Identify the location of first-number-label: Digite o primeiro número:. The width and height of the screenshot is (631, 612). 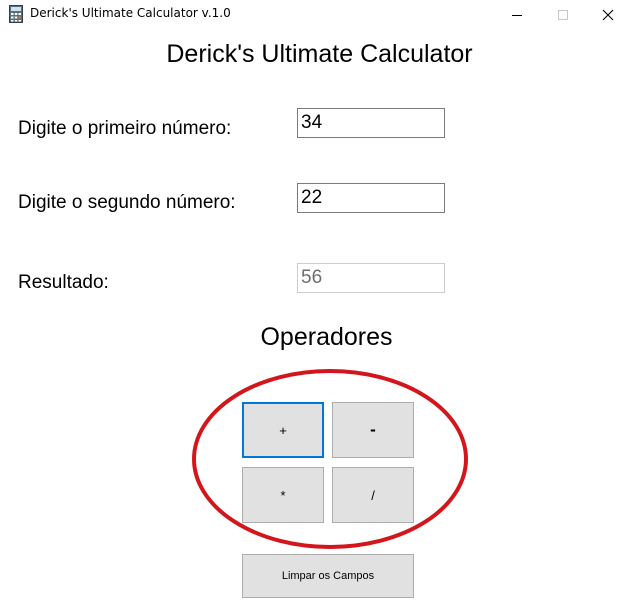
(125, 128).